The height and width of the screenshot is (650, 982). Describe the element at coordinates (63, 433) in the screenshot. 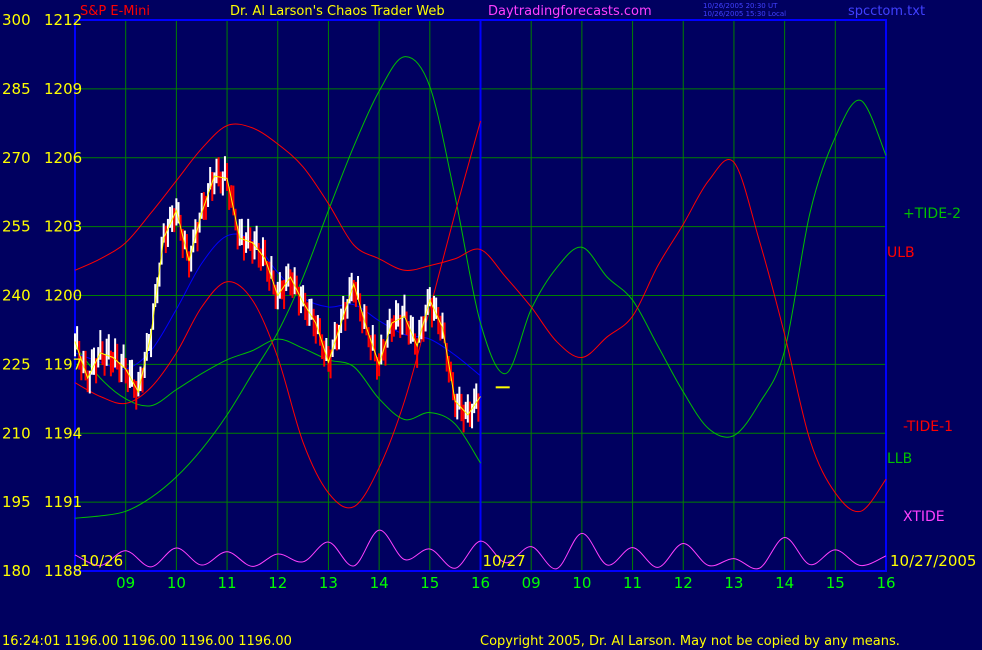

I see `y-tick-price: 1194` at that location.